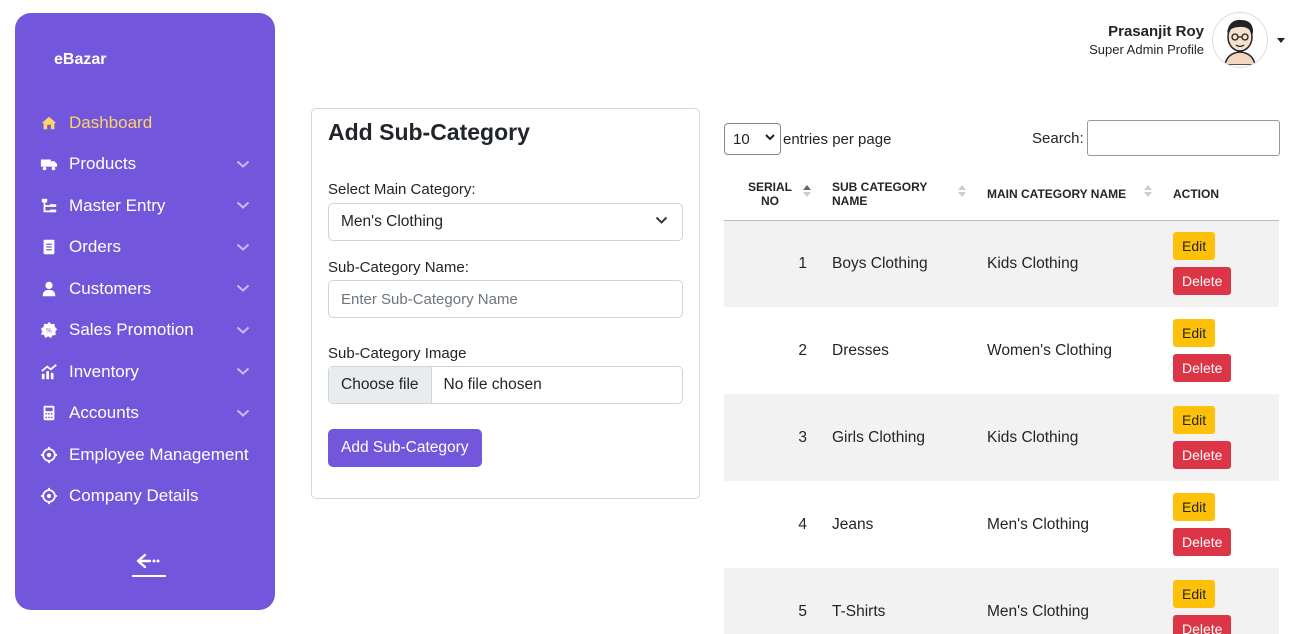 Image resolution: width=1311 pixels, height=634 pixels. What do you see at coordinates (145, 248) in the screenshot?
I see `sidebar-item-orders: Orders` at bounding box center [145, 248].